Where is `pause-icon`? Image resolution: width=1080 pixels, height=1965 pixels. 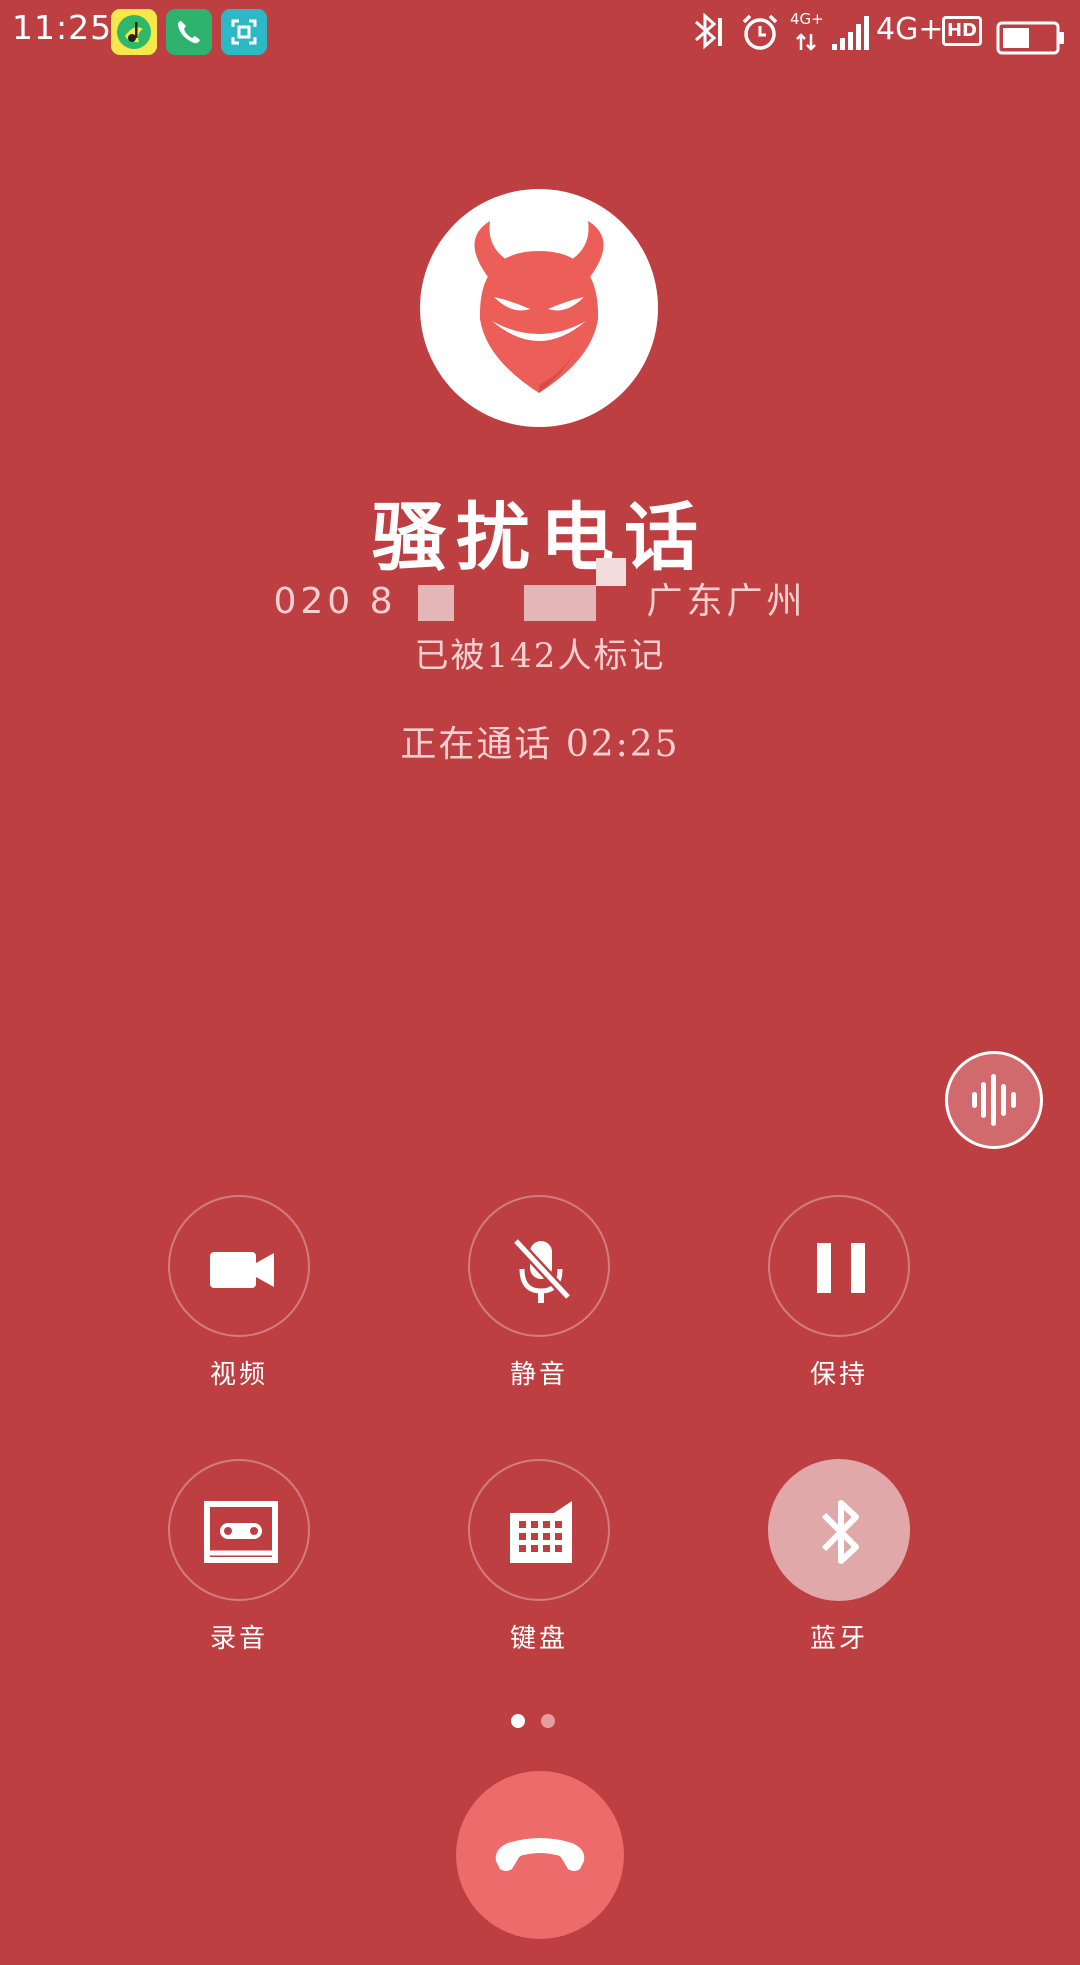 pause-icon is located at coordinates (841, 1268).